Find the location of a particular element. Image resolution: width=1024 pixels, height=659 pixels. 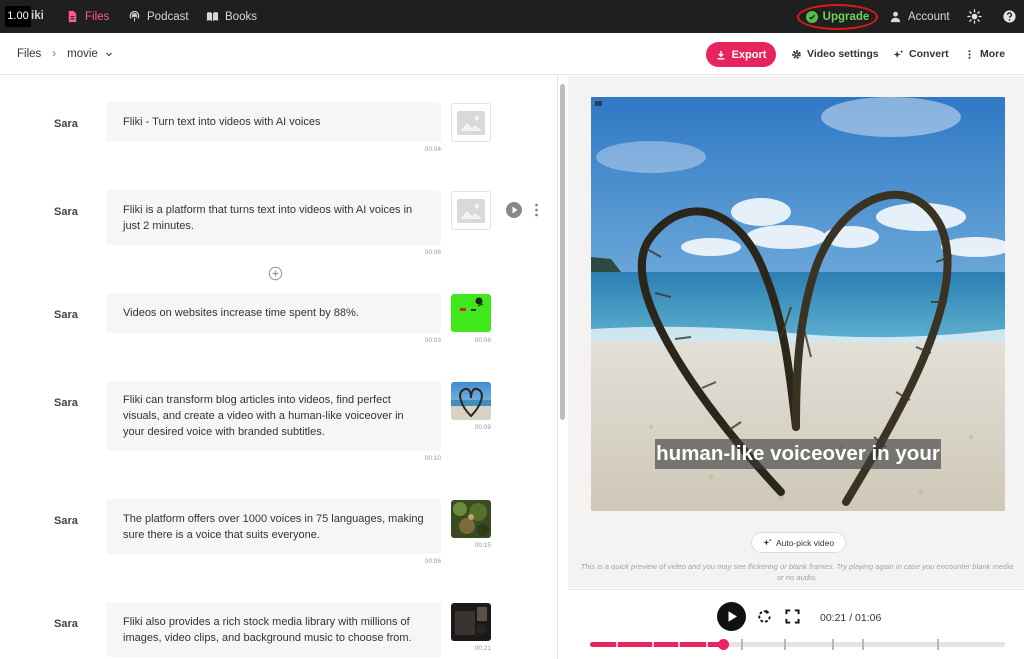

video-settings-button: Video settings is located at coordinates (835, 54).